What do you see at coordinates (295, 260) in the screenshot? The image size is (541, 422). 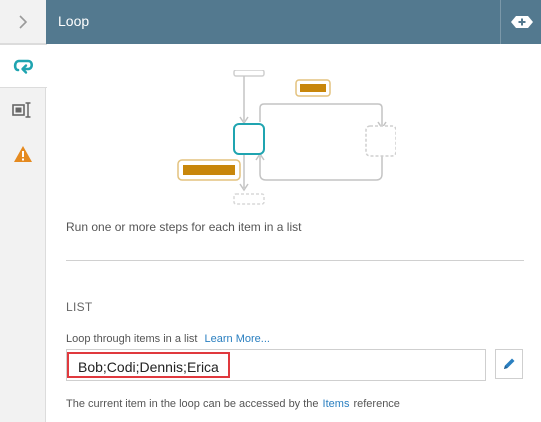 I see `section-divider` at bounding box center [295, 260].